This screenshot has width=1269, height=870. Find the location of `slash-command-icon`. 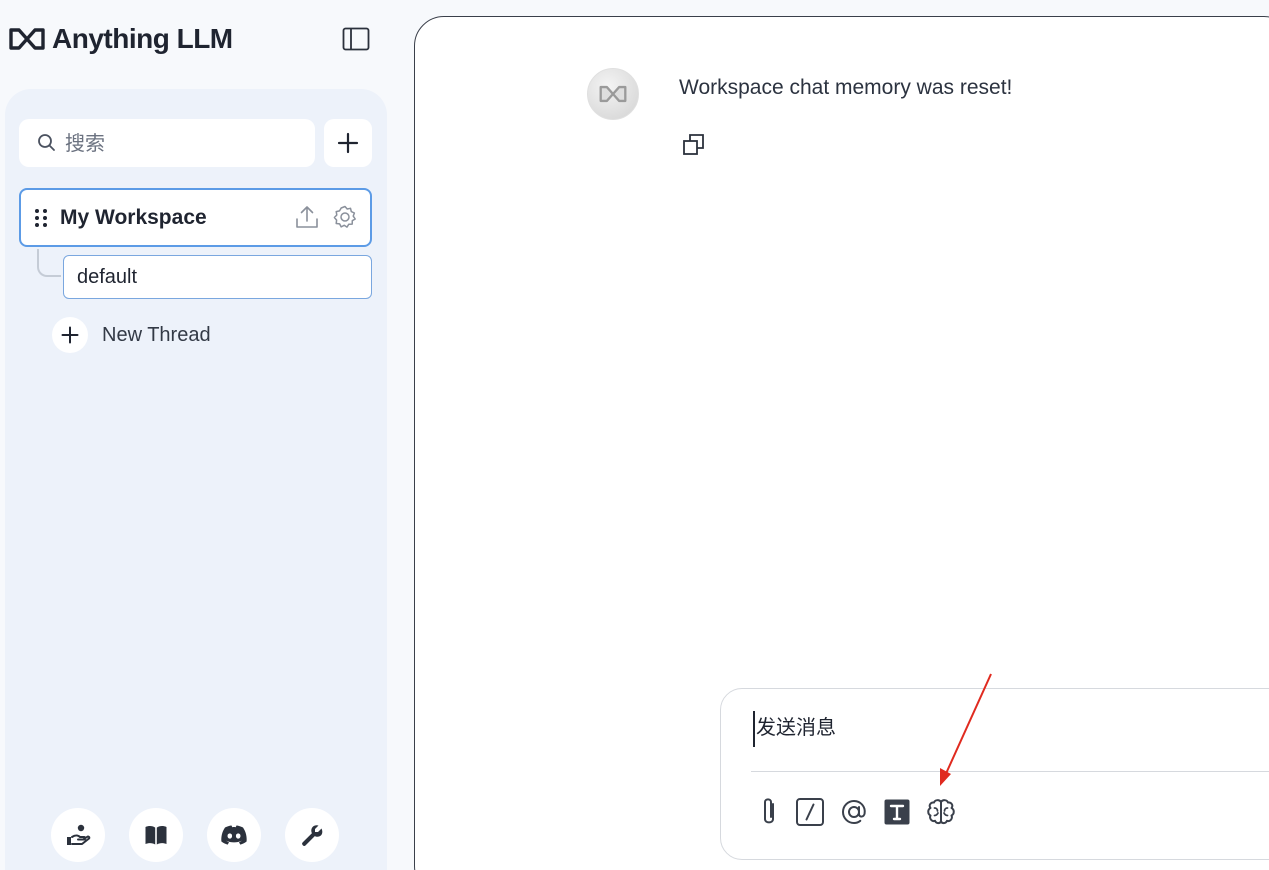

slash-command-icon is located at coordinates (810, 812).